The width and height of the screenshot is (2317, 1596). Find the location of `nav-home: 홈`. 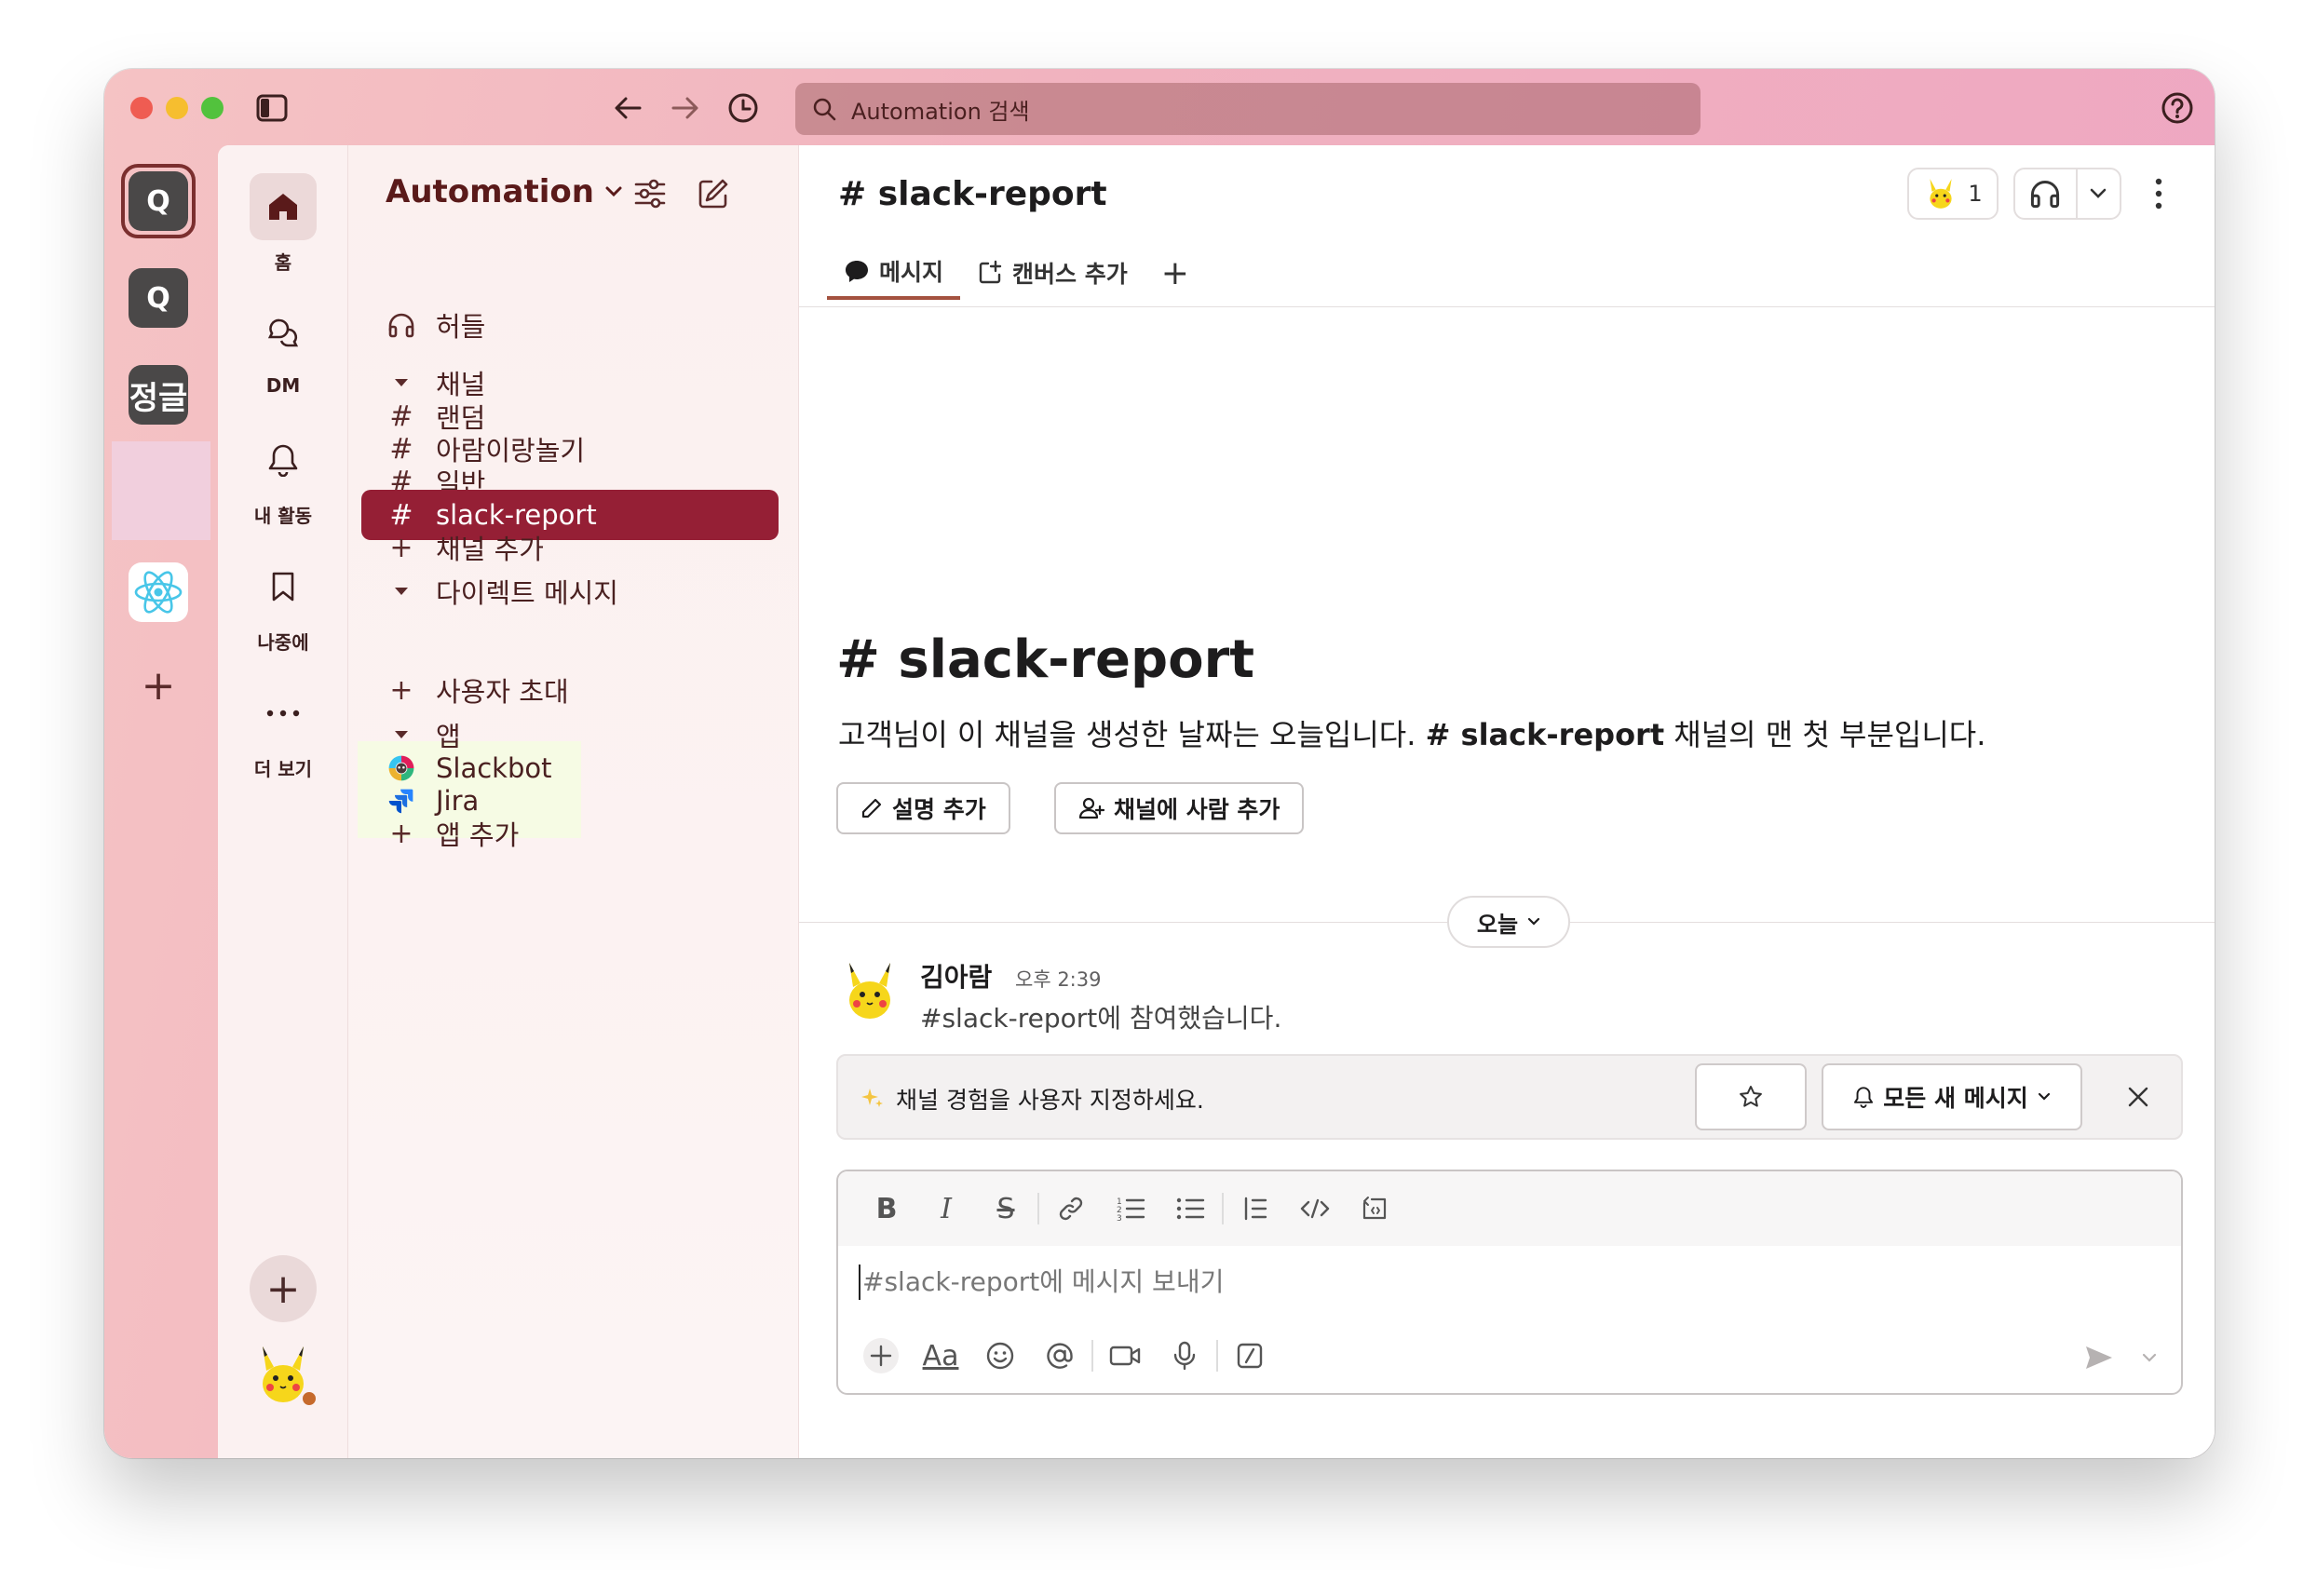

nav-home: 홈 is located at coordinates (283, 224).